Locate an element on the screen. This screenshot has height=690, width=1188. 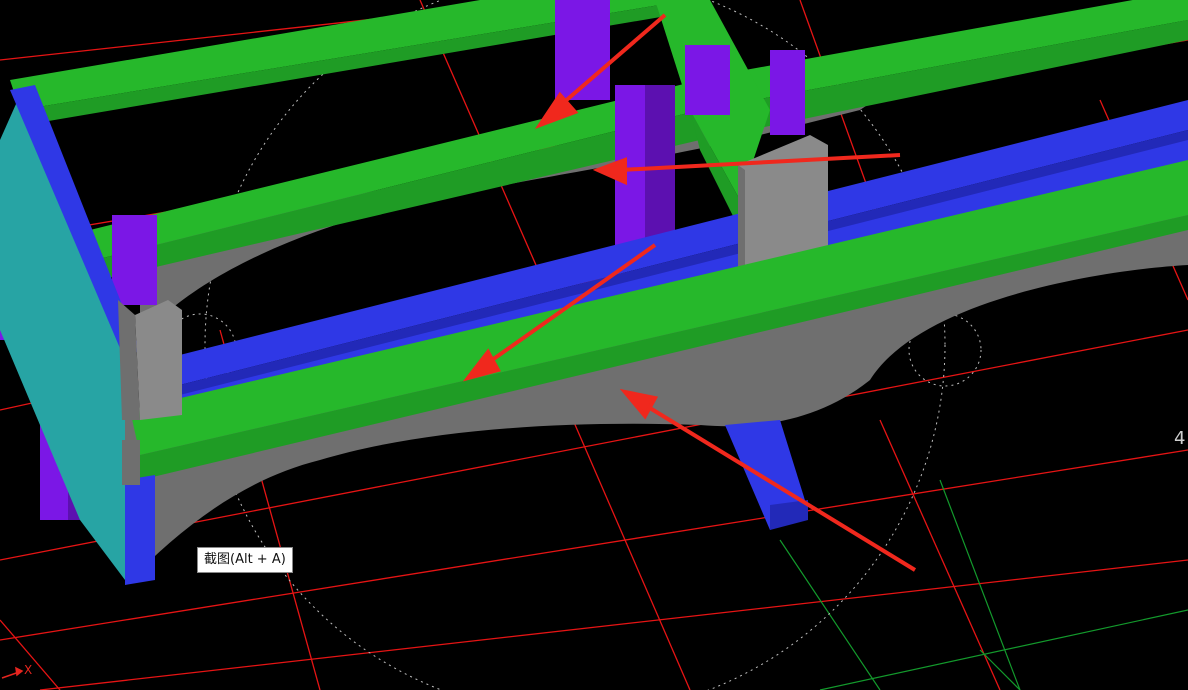
axis-x-label: X is located at coordinates (28, 670).